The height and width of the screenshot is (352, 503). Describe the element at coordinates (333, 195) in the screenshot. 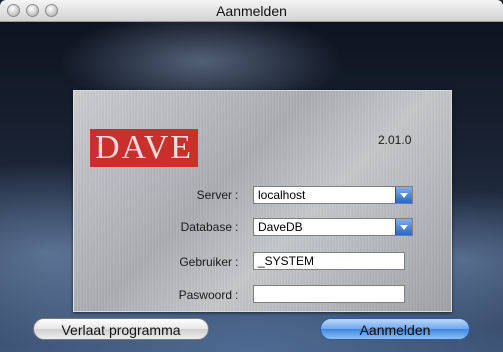

I see `server-select: localhost` at that location.